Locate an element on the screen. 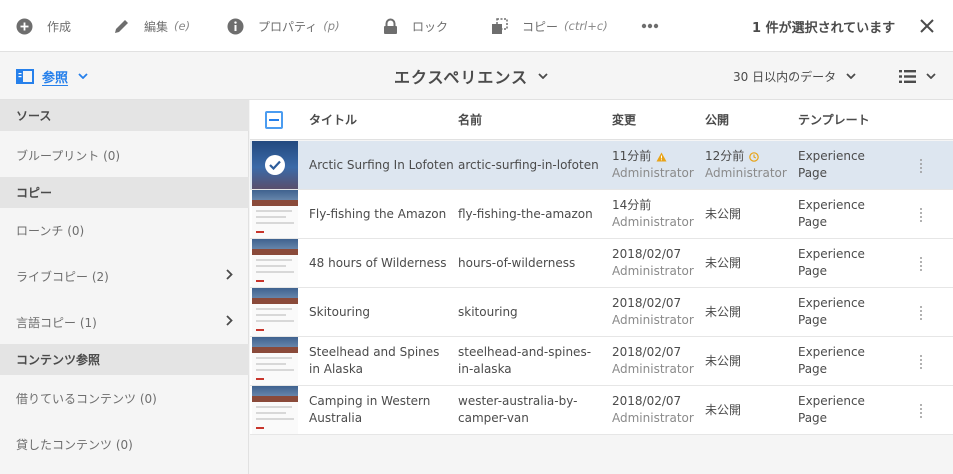  rail-item-live-copies: ライブコピー (2) is located at coordinates (124, 276).